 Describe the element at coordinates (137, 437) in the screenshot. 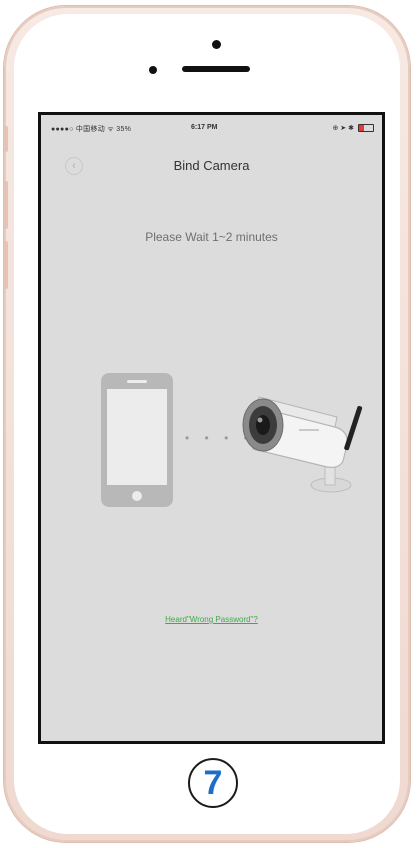

I see `illustration-screen` at that location.